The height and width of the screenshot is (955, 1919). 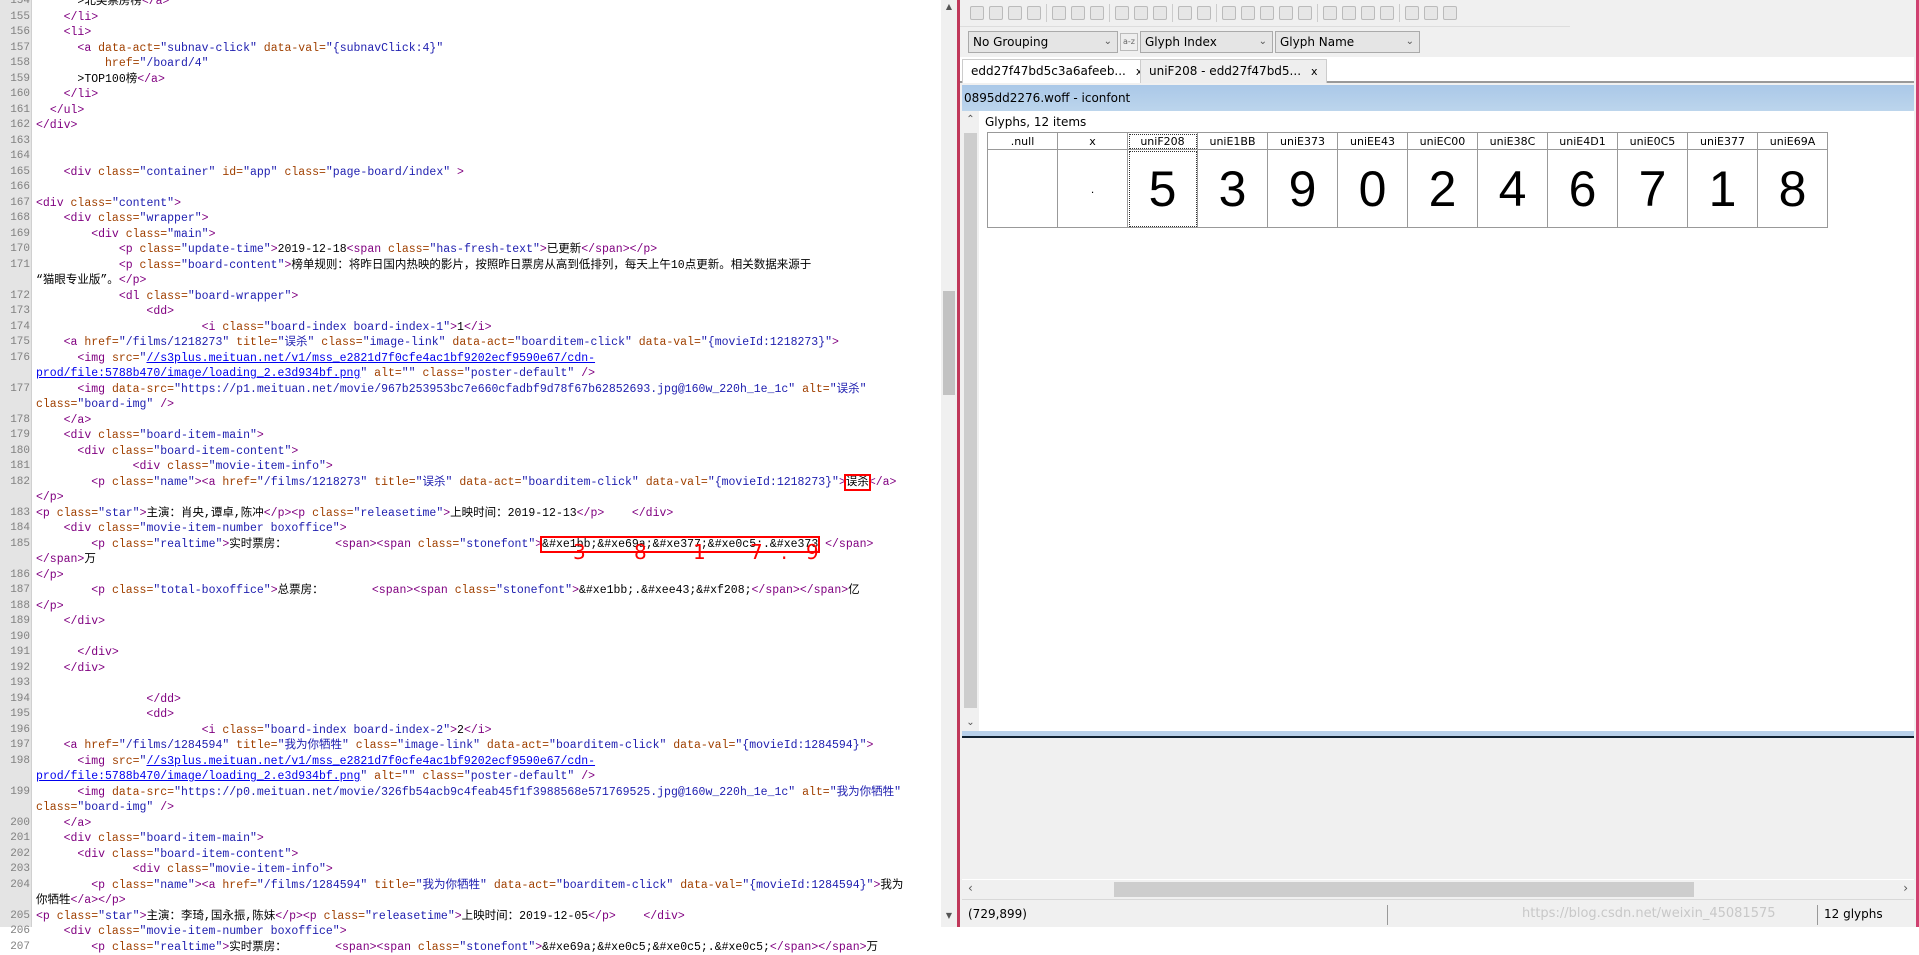 What do you see at coordinates (1314, 71) in the screenshot?
I see `close-icon: x` at bounding box center [1314, 71].